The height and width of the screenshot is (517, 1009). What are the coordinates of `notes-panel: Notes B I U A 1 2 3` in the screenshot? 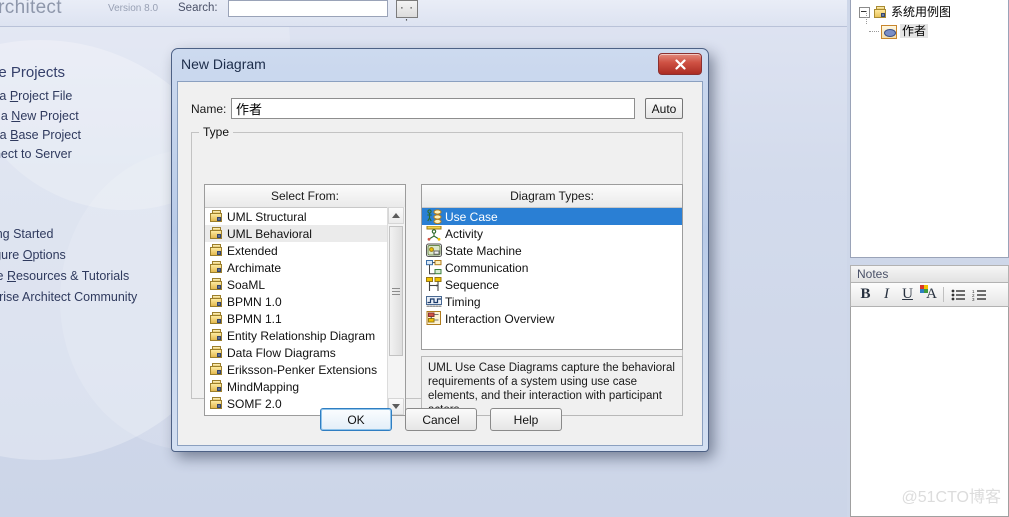 It's located at (929, 391).